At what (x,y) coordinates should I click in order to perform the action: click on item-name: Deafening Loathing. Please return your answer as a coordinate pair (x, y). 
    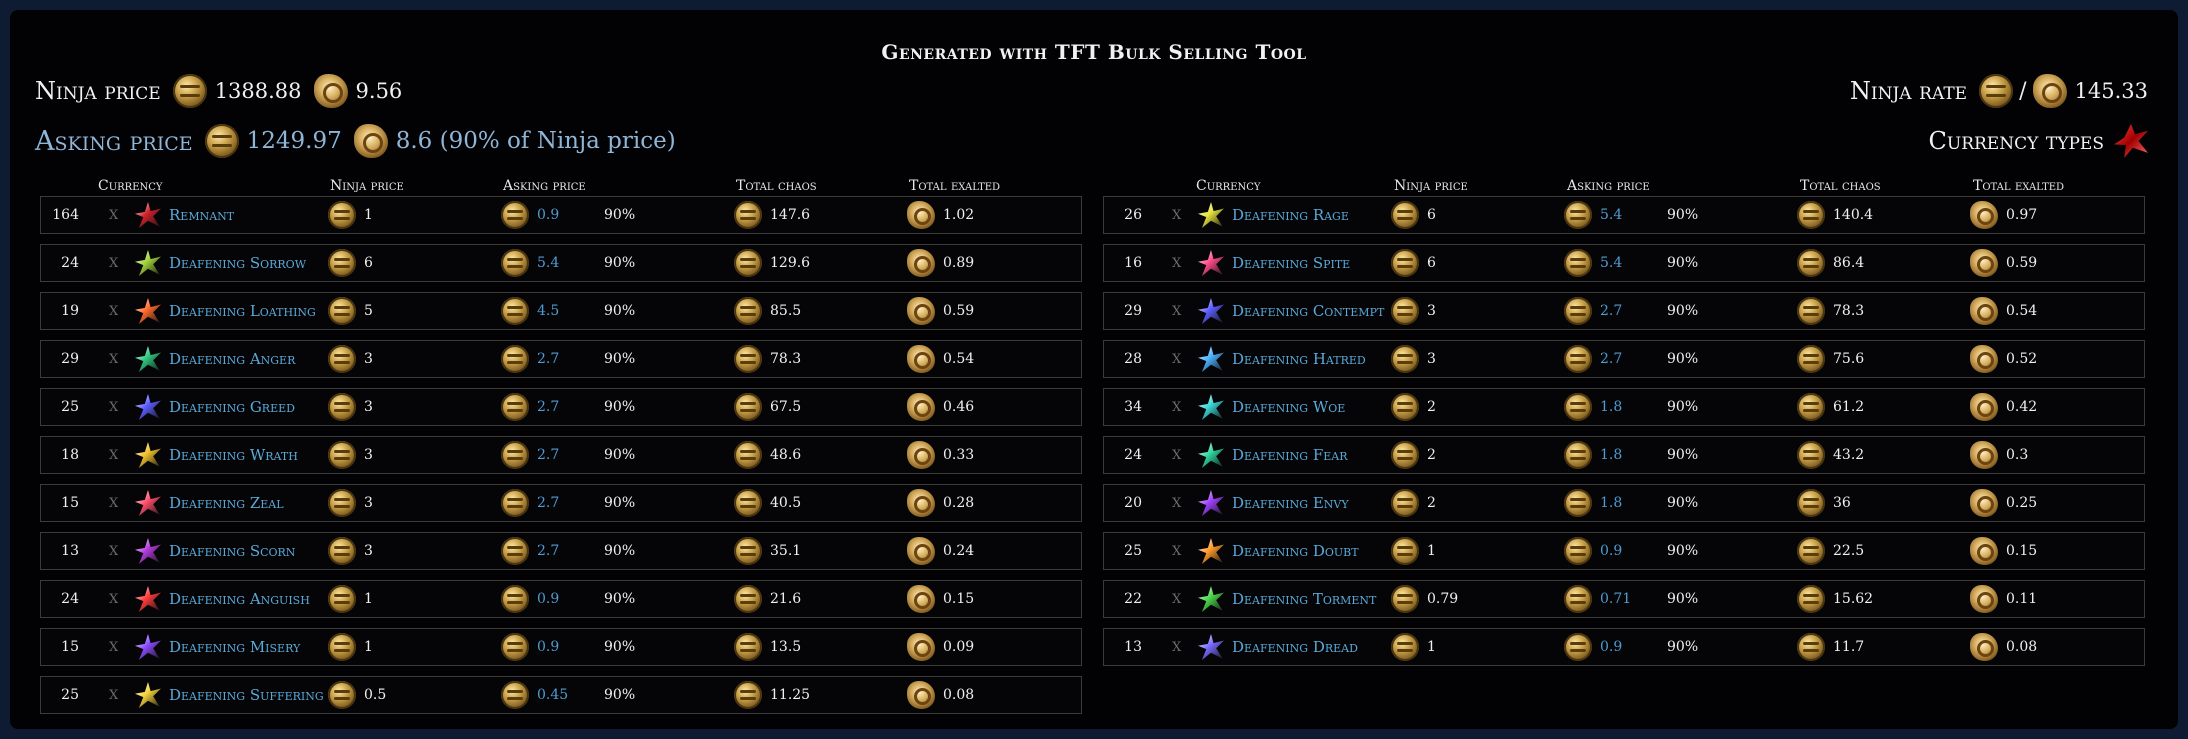
    Looking at the image, I should click on (242, 311).